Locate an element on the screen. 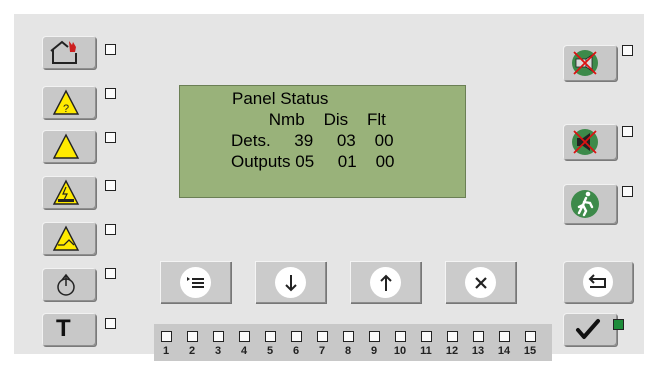  zone-number: 2 is located at coordinates (192, 351).